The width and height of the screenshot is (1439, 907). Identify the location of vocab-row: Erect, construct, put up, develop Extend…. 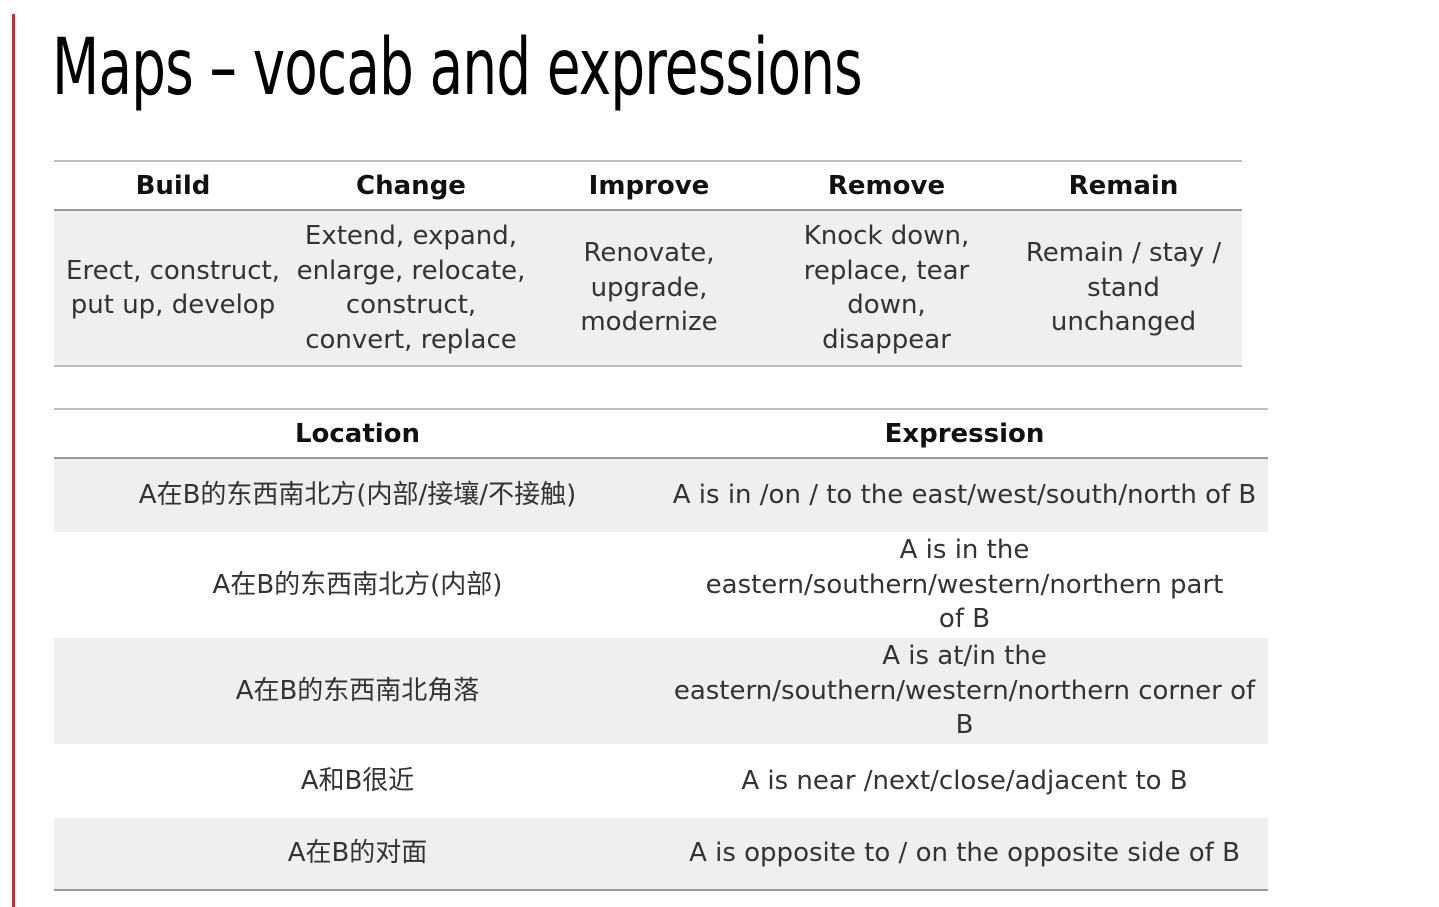
(648, 288).